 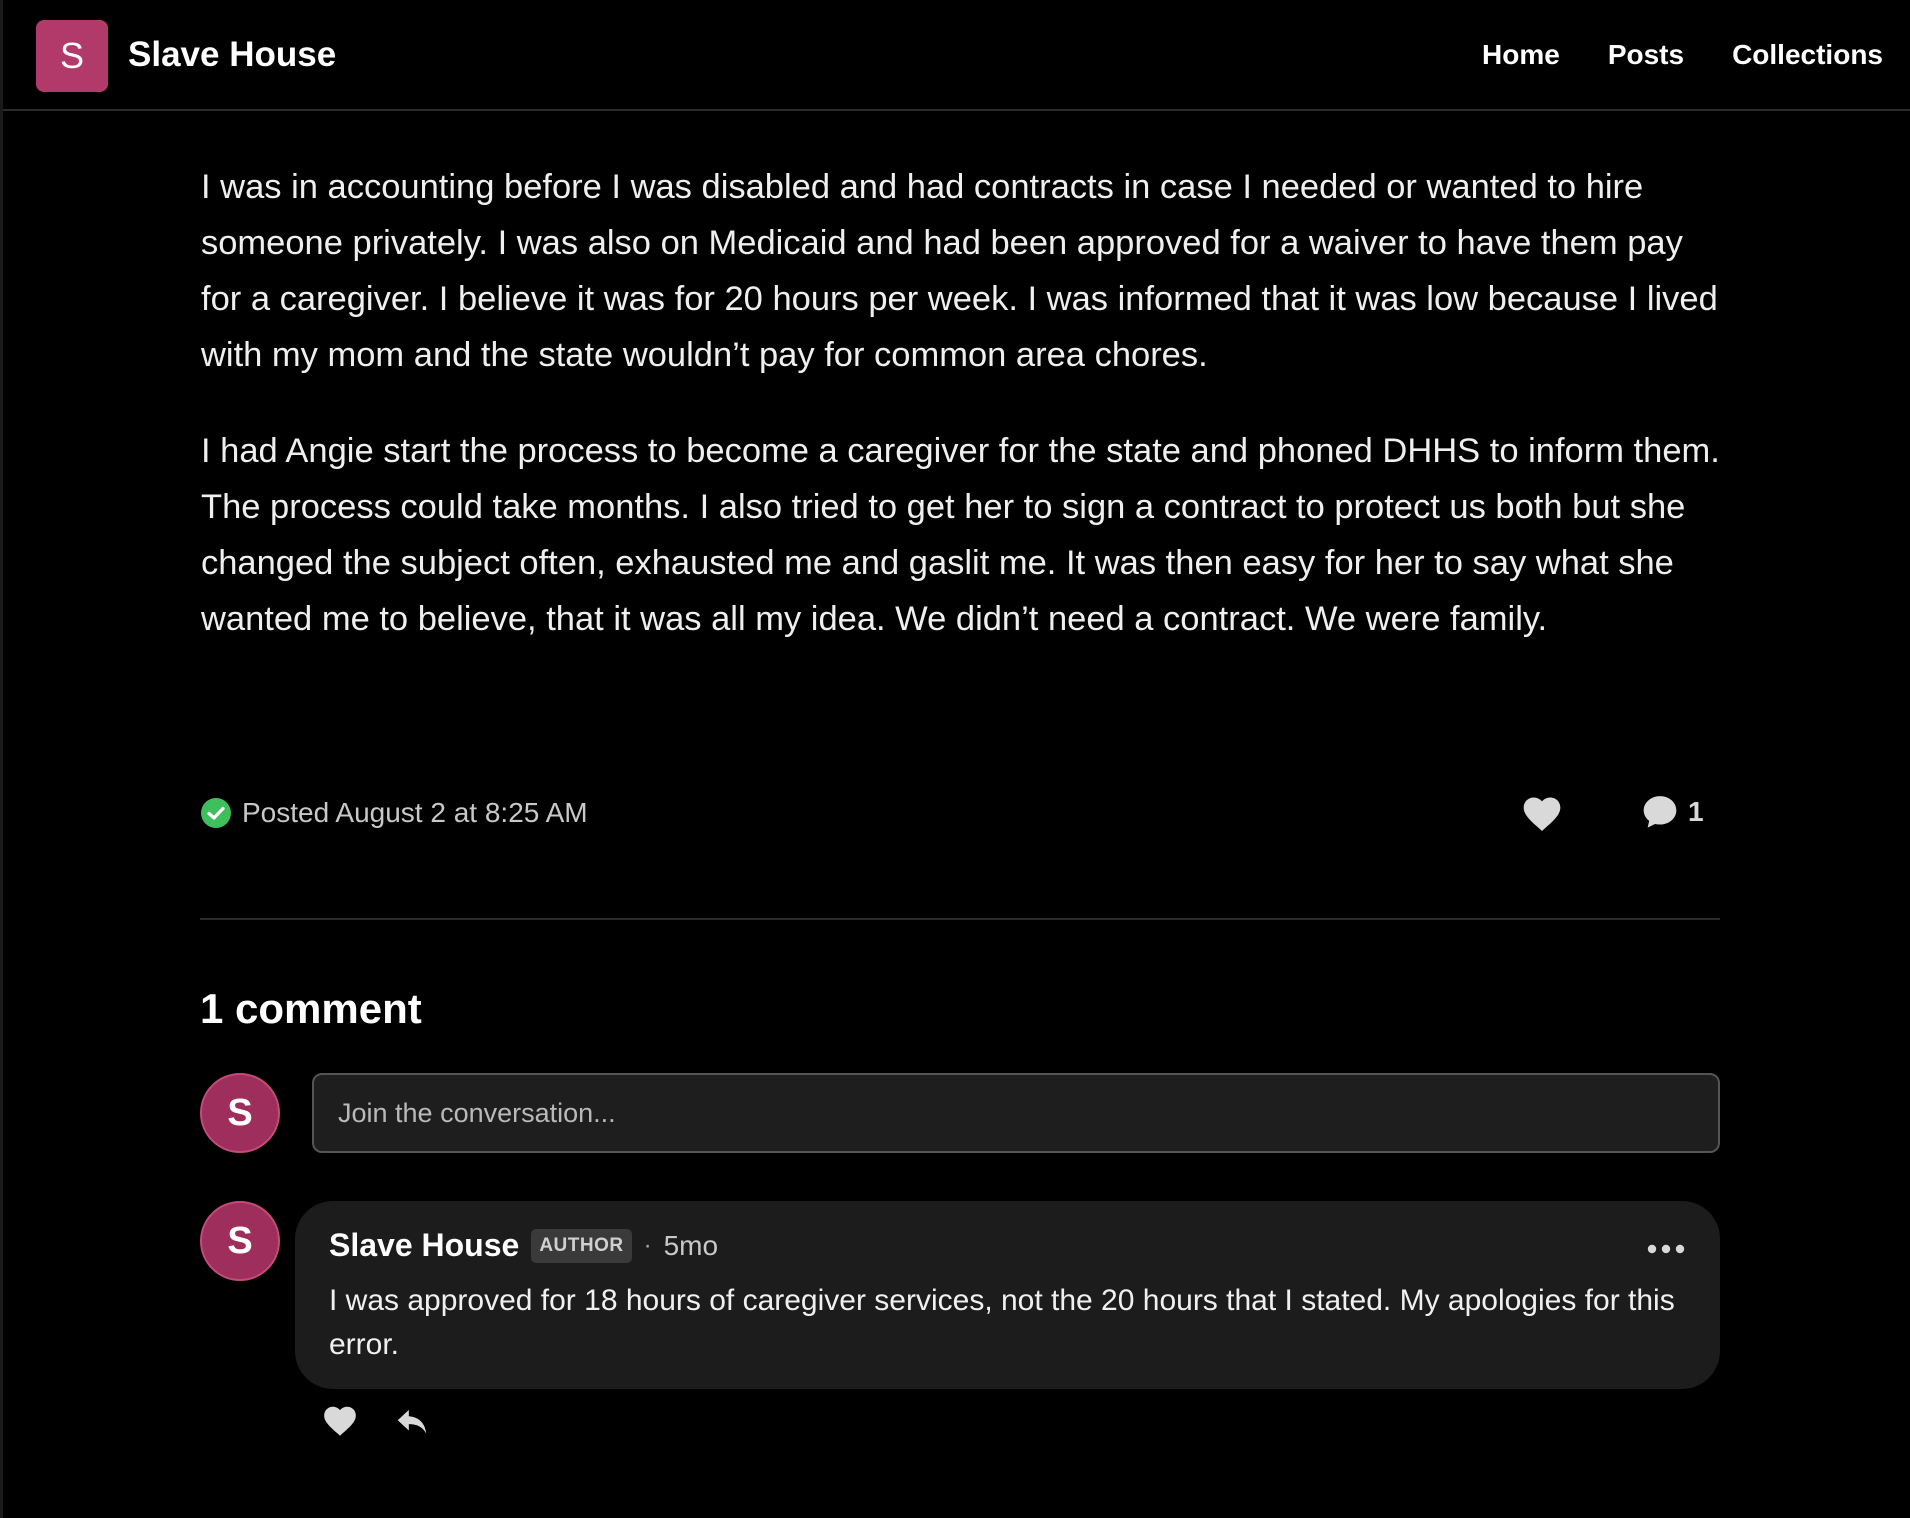 What do you see at coordinates (340, 1421) in the screenshot?
I see `comment-like-heart-icon` at bounding box center [340, 1421].